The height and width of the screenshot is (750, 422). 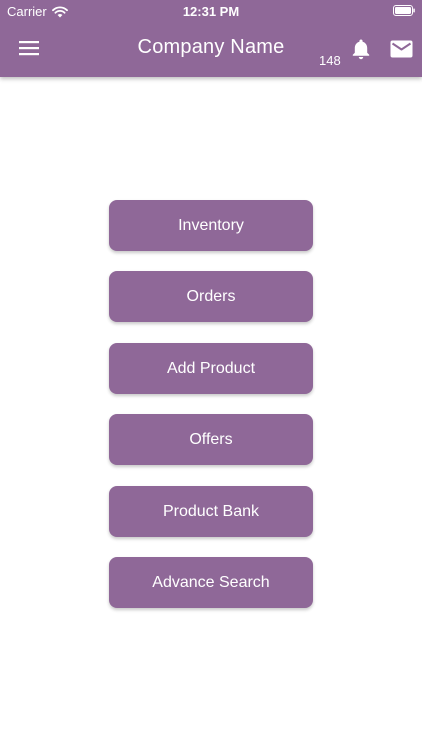 I want to click on status-bar: Carrier 12:31 PM, so click(x=211, y=11).